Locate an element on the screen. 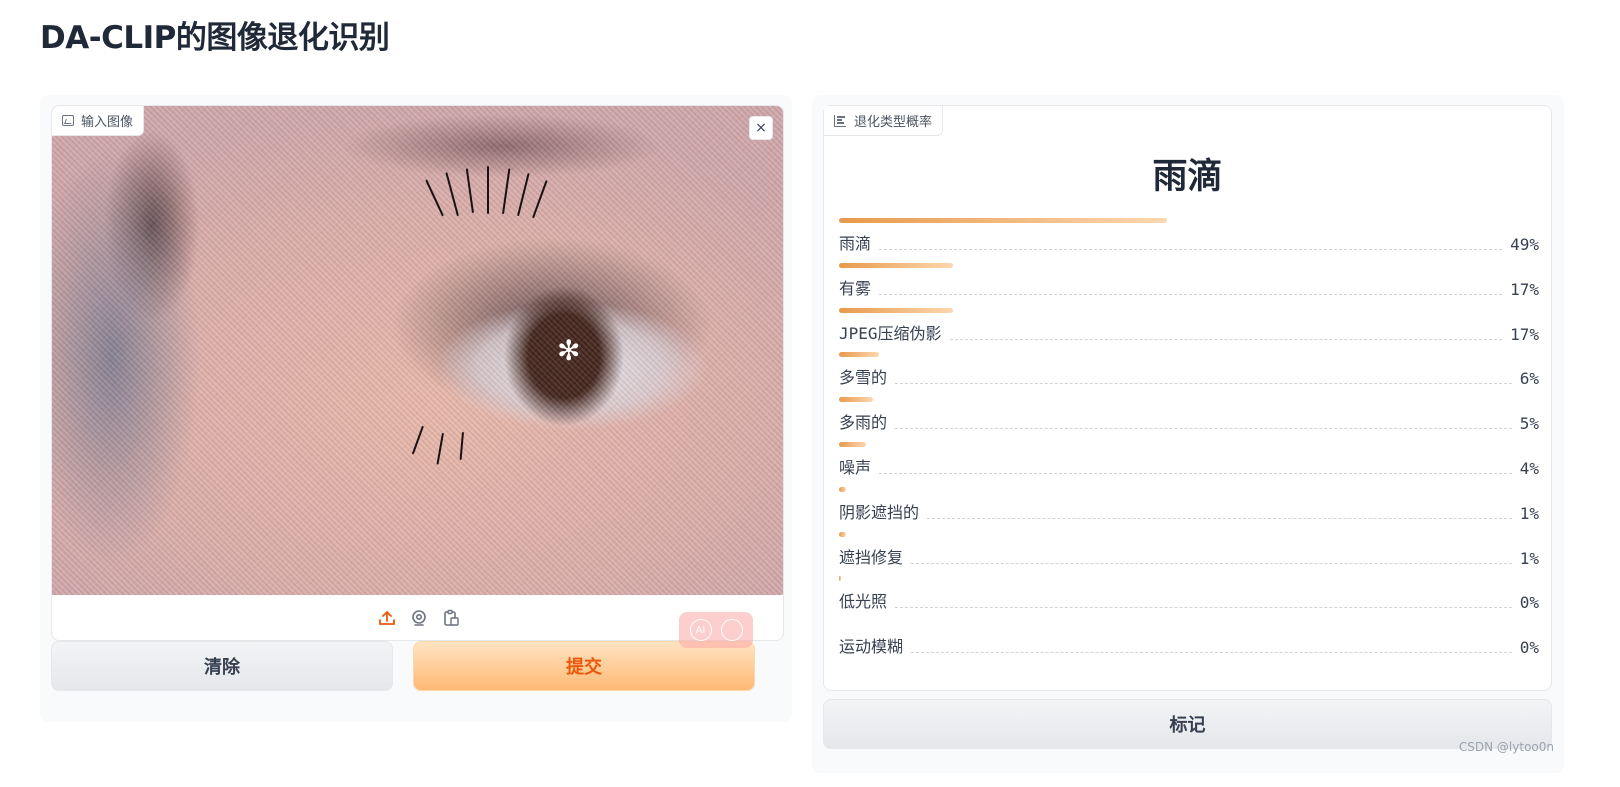  confidence-label: 多雪的 is located at coordinates (863, 378).